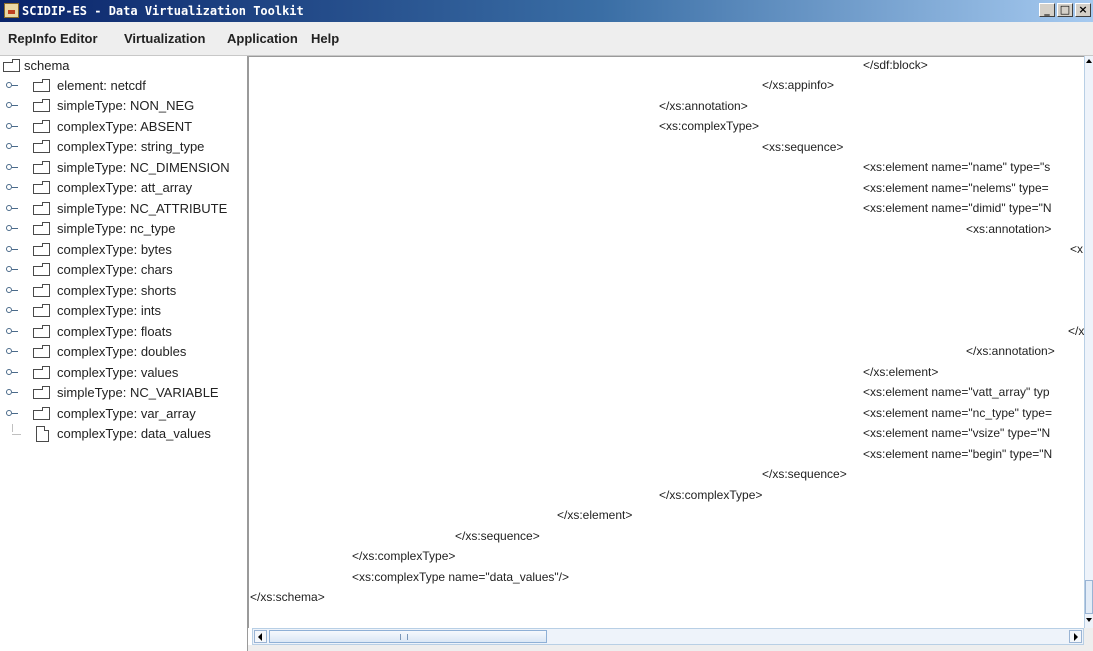  I want to click on tree-item: complexType: chars, so click(123, 270).